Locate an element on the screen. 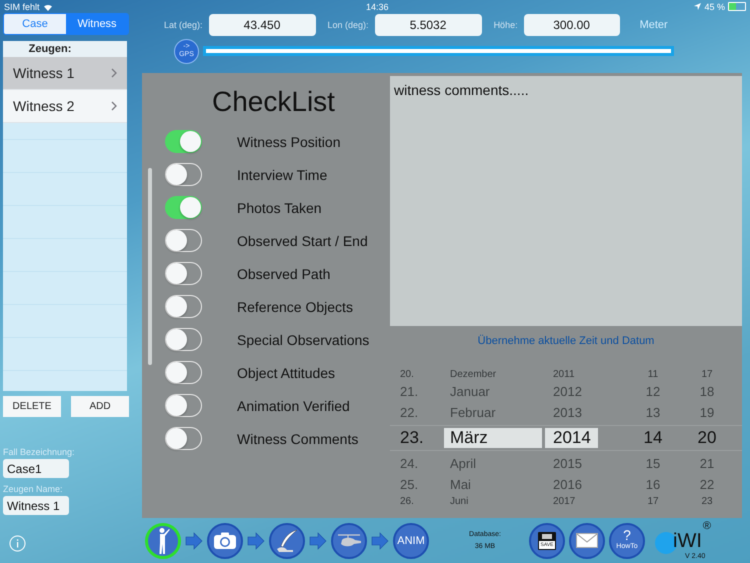 The width and height of the screenshot is (750, 563). picker-value: 15 is located at coordinates (653, 463).